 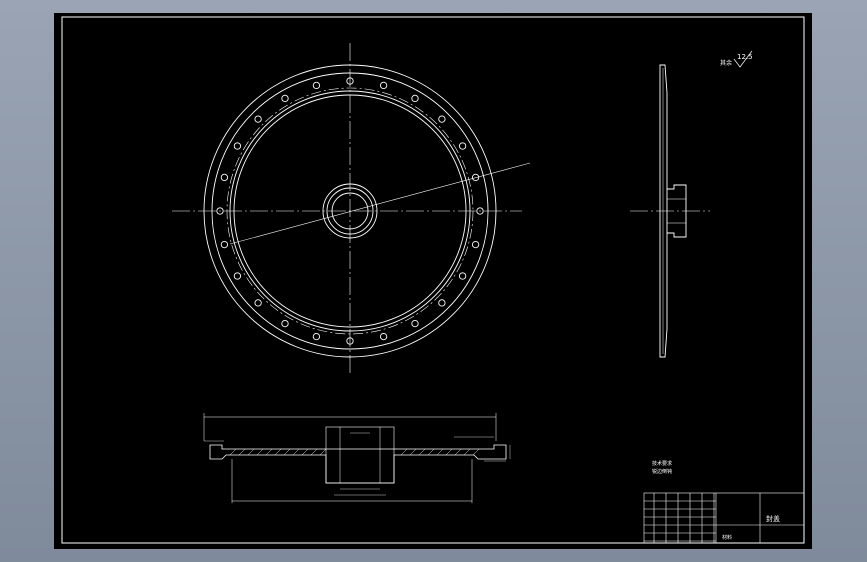 I want to click on tech-req-line1: 锐边倒钝, so click(x=662, y=471).